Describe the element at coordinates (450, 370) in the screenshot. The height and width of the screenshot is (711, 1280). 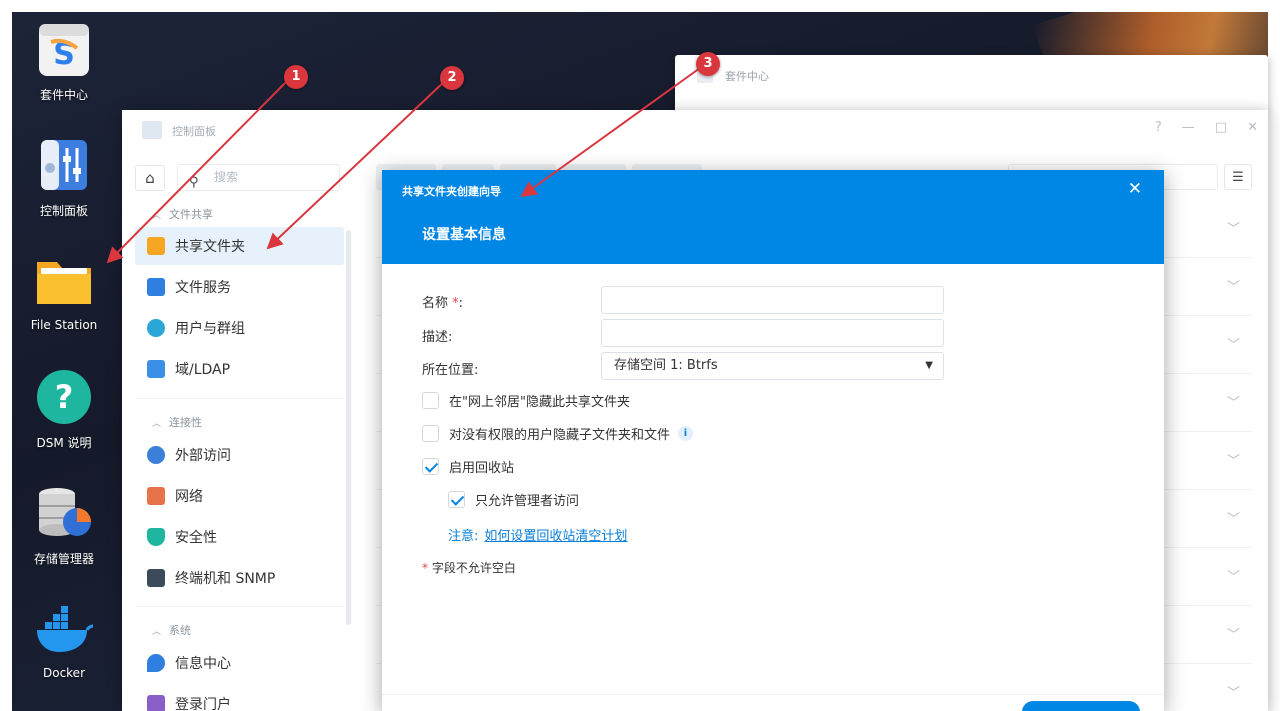
I see `location-field-label: 所在位置:` at that location.